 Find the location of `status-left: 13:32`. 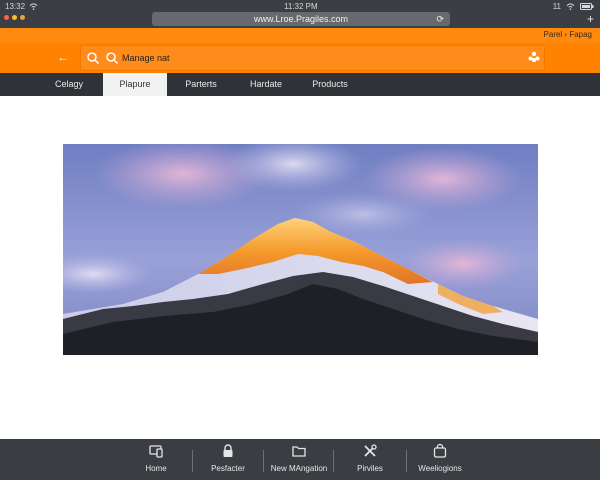

status-left: 13:32 is located at coordinates (21, 6).